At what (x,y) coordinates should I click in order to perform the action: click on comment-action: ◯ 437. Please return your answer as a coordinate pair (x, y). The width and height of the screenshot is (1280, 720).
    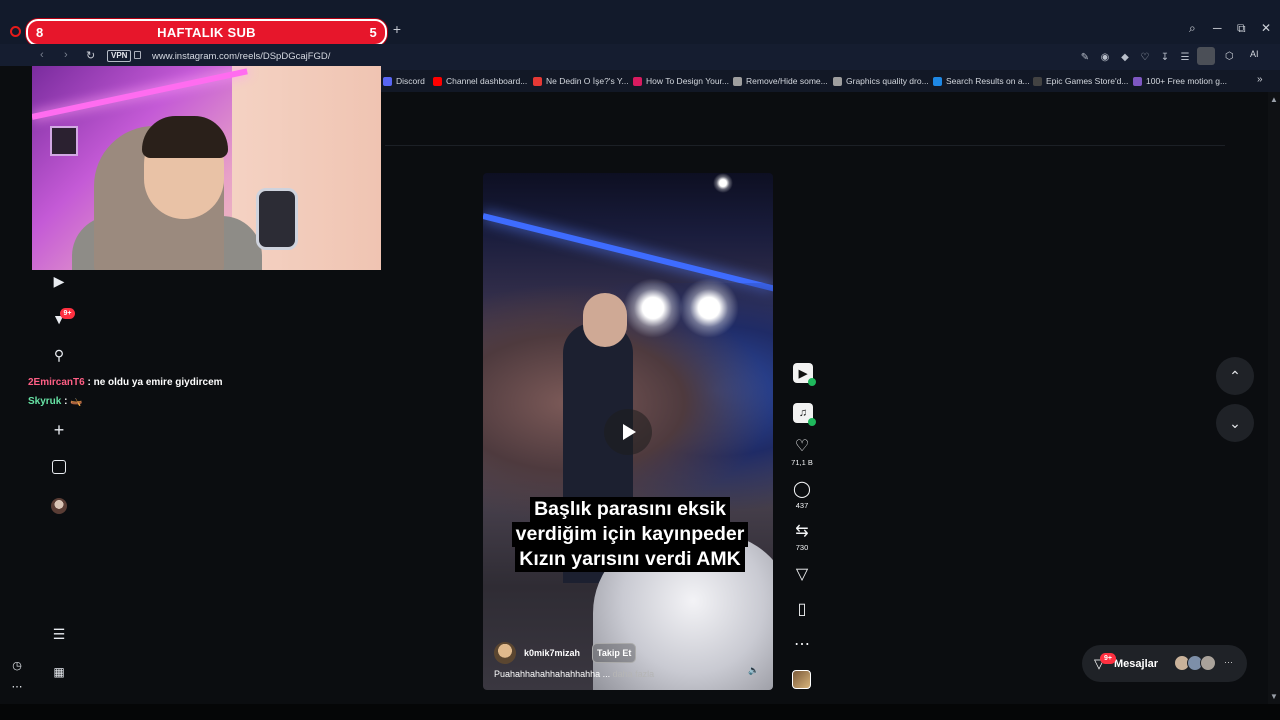
    Looking at the image, I should click on (802, 495).